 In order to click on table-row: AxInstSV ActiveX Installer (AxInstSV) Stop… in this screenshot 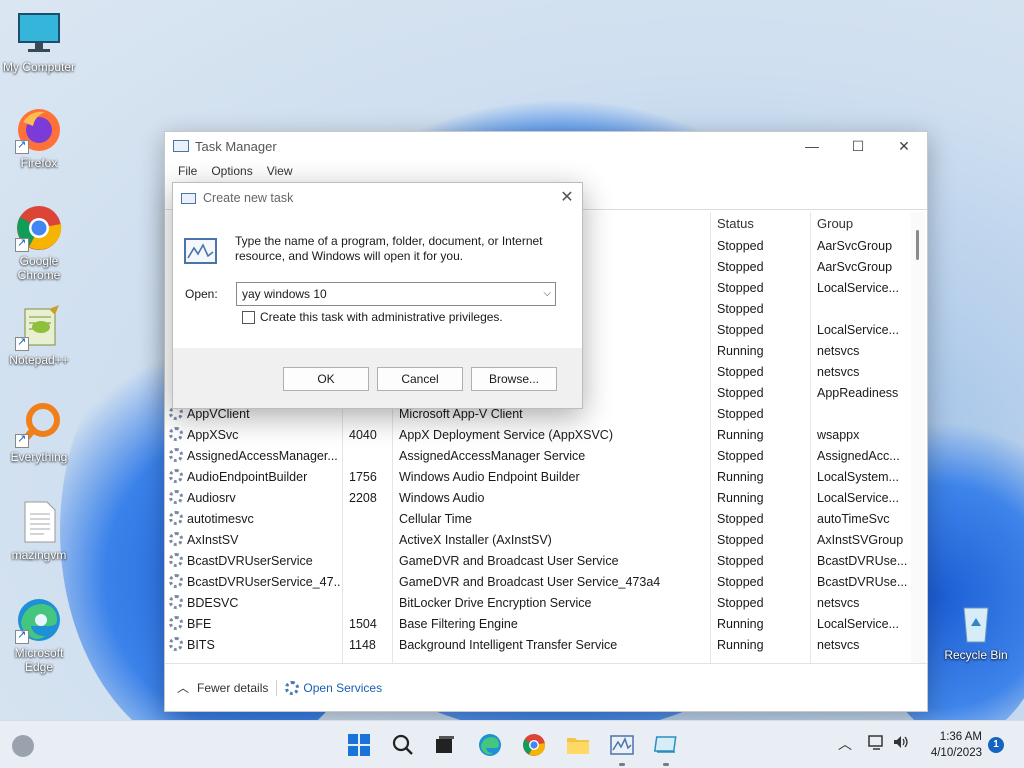, I will do `click(539, 540)`.